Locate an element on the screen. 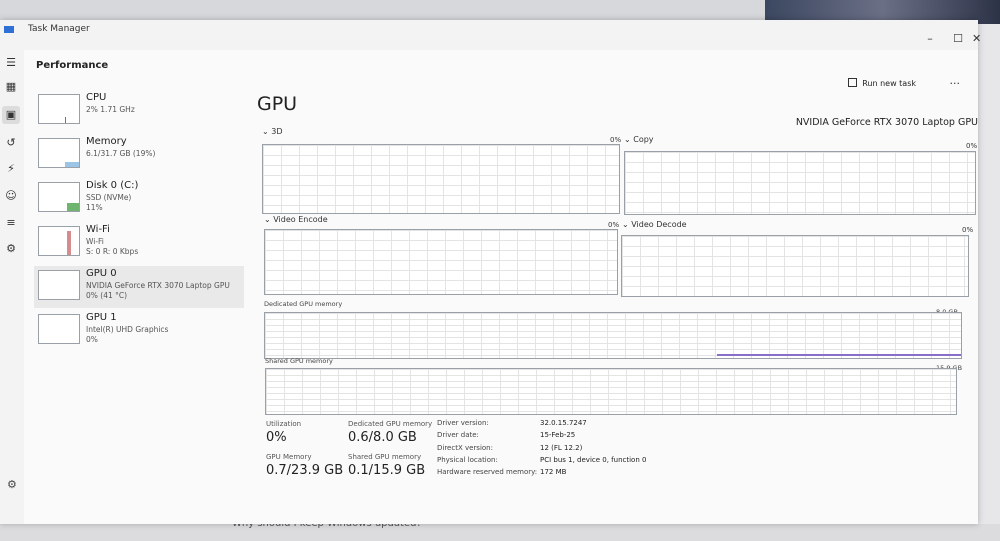  driver-version-value: 32.0.15.7247 is located at coordinates (563, 423).